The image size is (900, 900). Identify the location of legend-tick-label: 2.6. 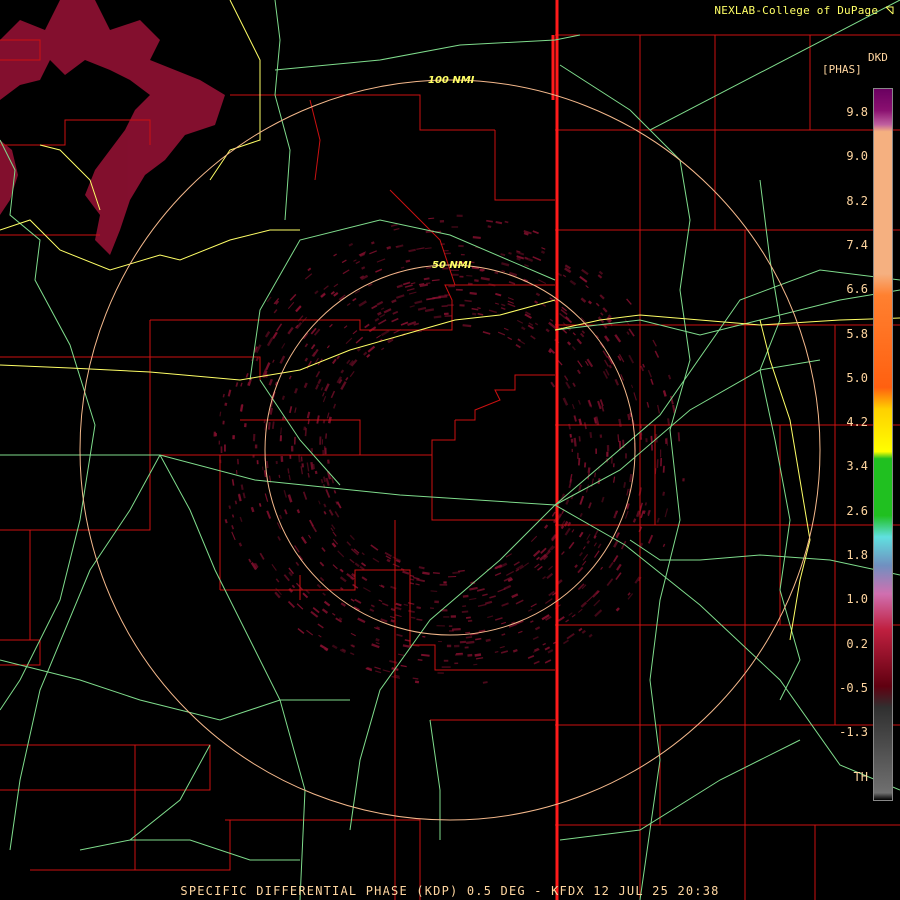
(857, 510).